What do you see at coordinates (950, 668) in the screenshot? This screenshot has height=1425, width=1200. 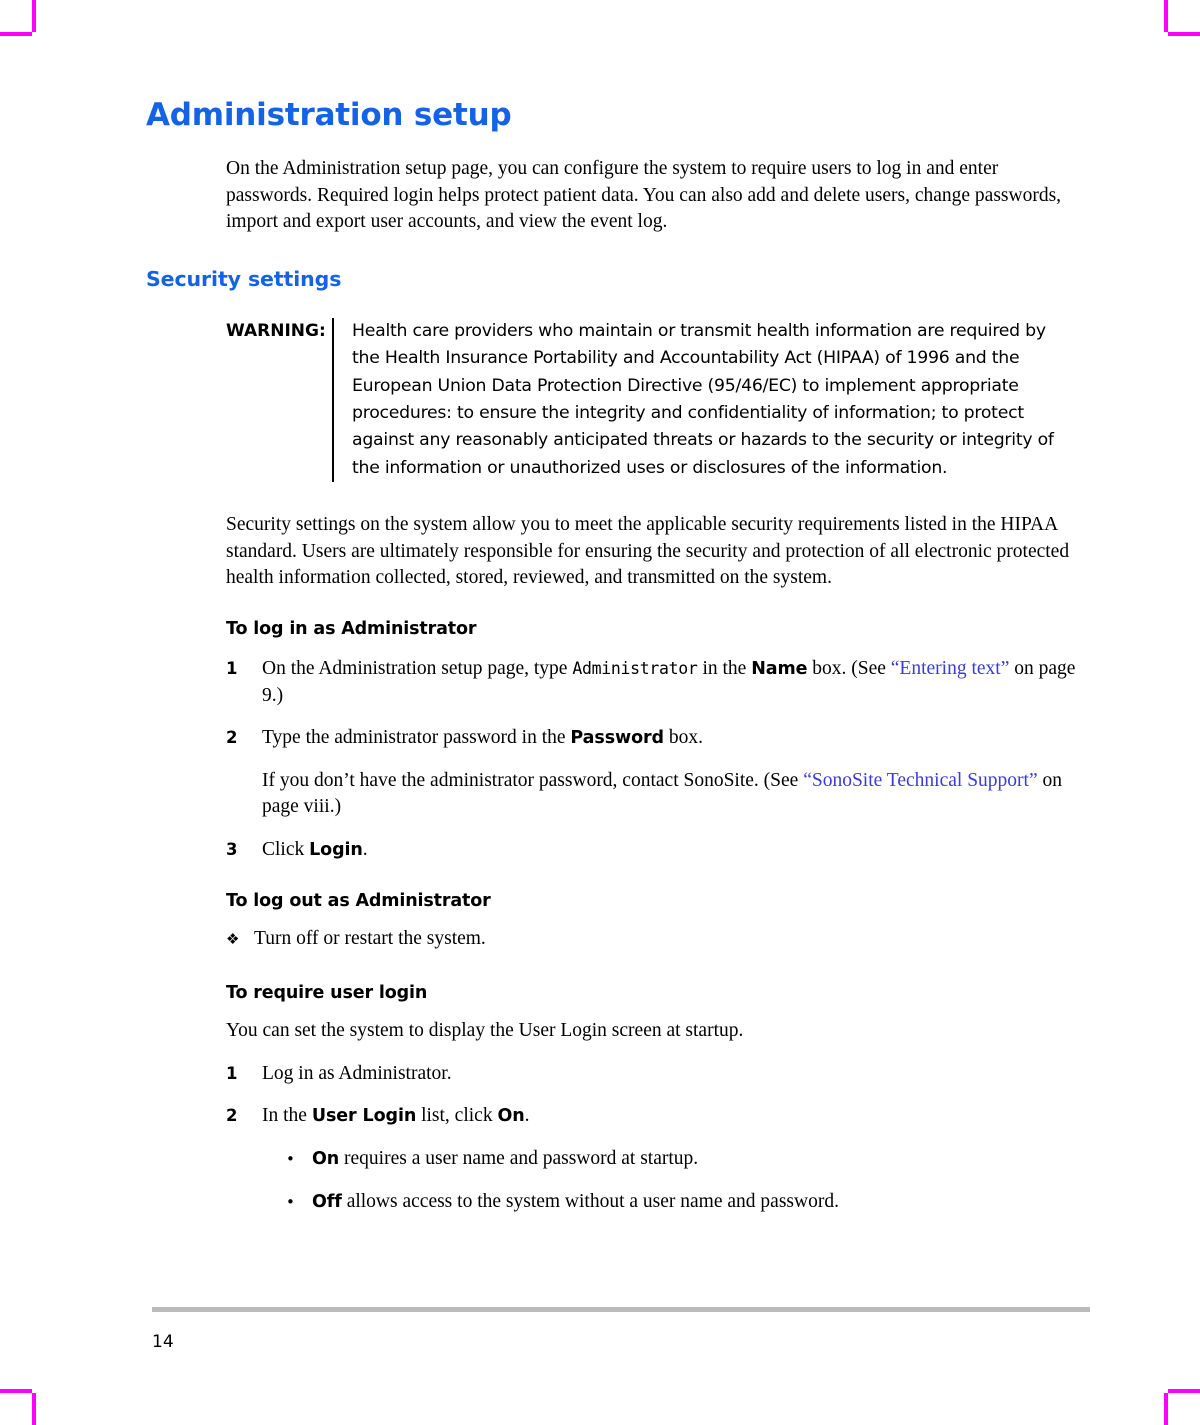 I see `cross-reference-link: “Entering text”` at bounding box center [950, 668].